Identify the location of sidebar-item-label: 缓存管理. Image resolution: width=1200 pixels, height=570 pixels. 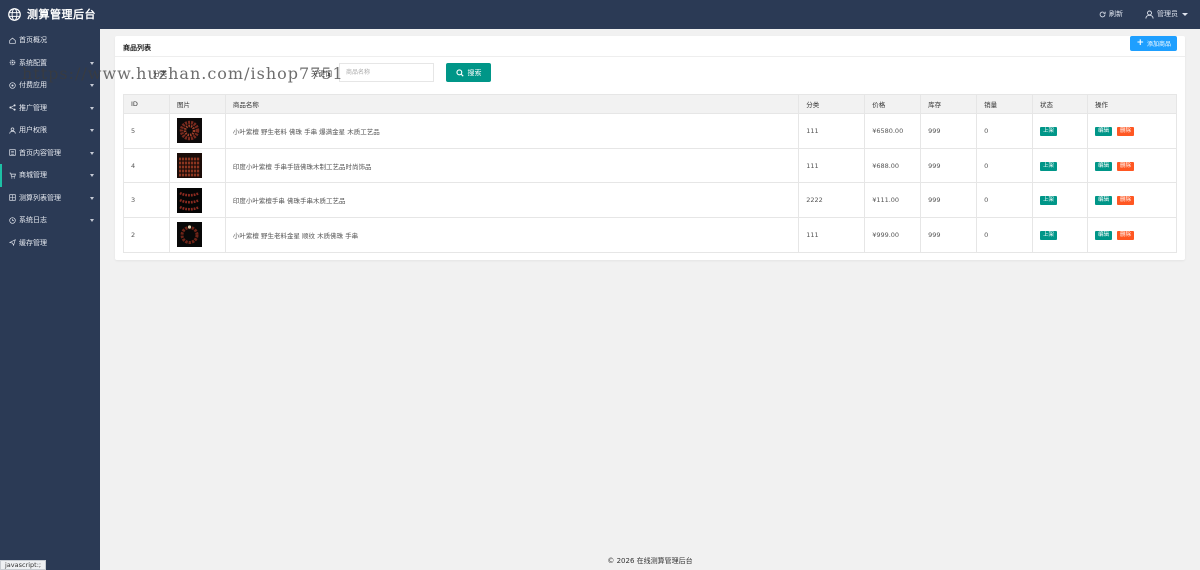
(33, 242).